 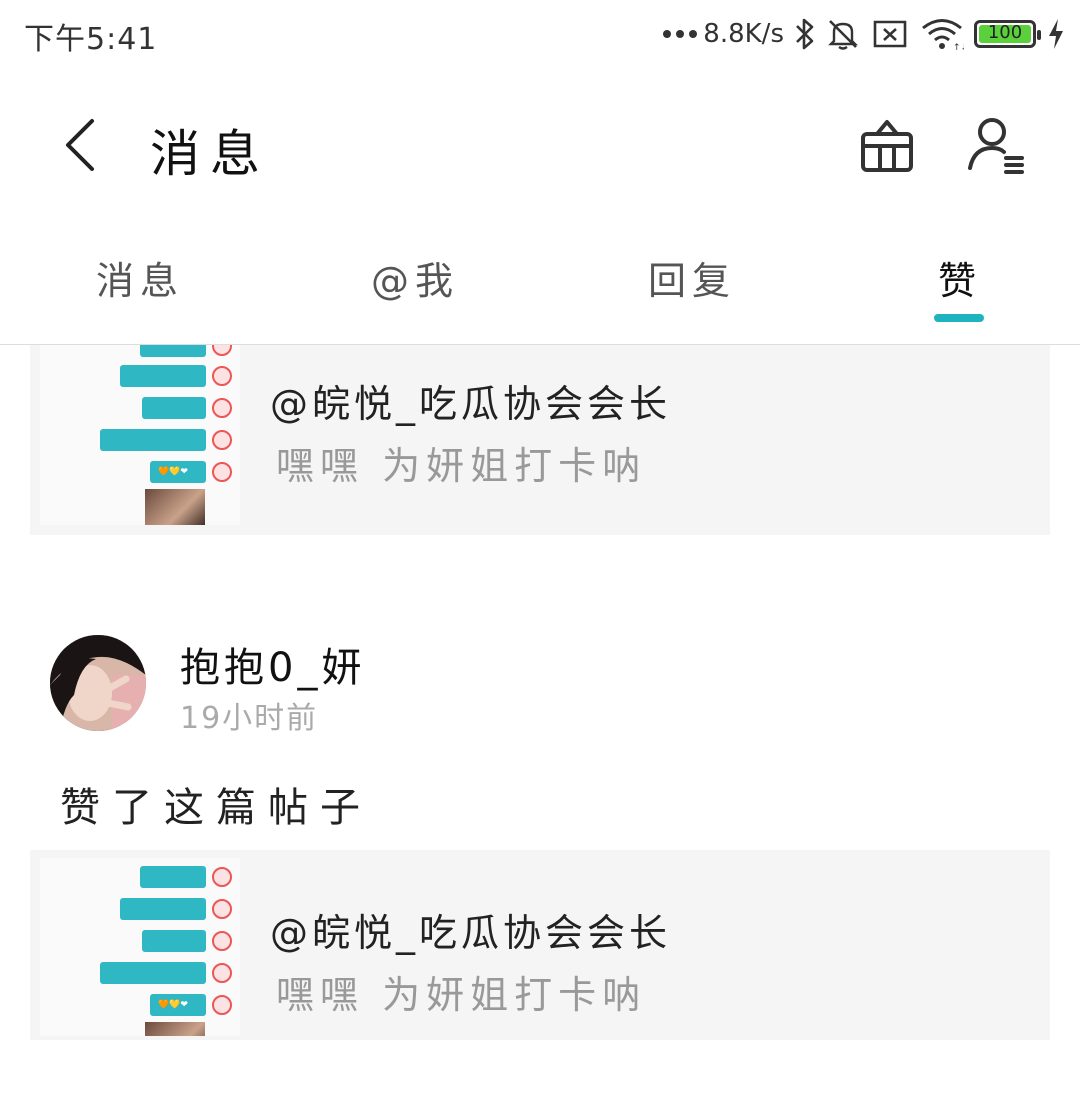 I want to click on page-title: 消息, so click(x=210, y=154).